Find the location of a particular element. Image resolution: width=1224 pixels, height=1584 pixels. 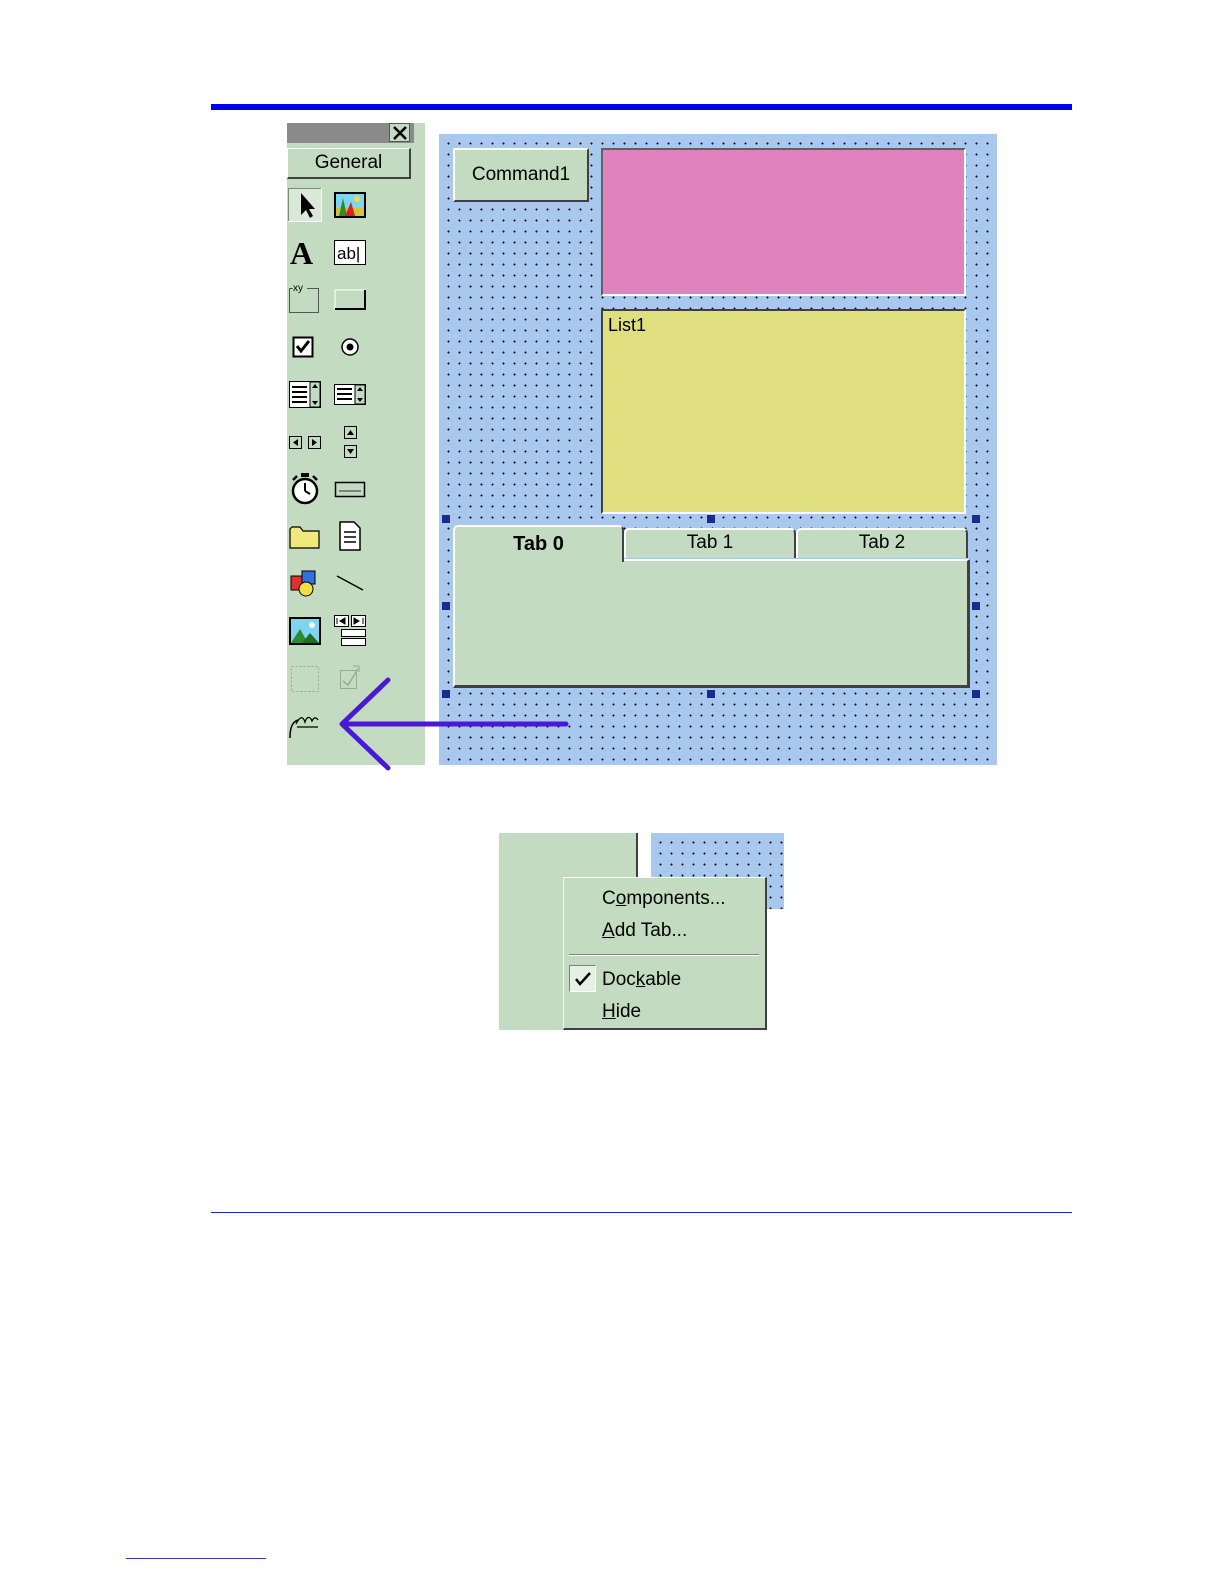

file-icon is located at coordinates (350, 536).